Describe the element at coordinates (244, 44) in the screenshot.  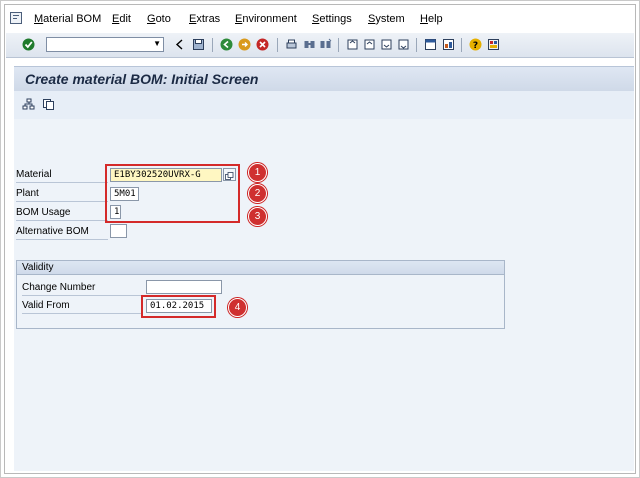
I see `exit-icon` at that location.